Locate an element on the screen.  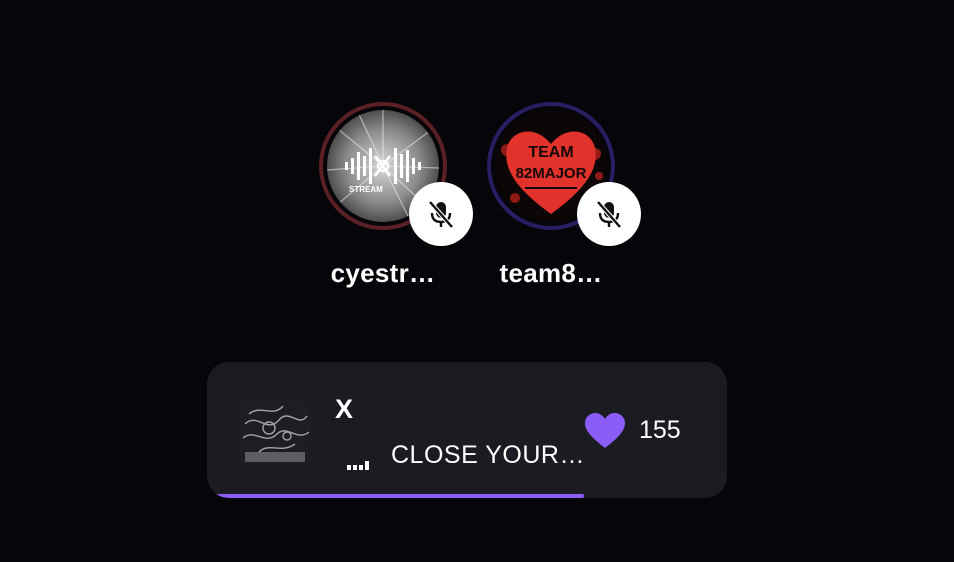
avatar-text: STREAM is located at coordinates (366, 189).